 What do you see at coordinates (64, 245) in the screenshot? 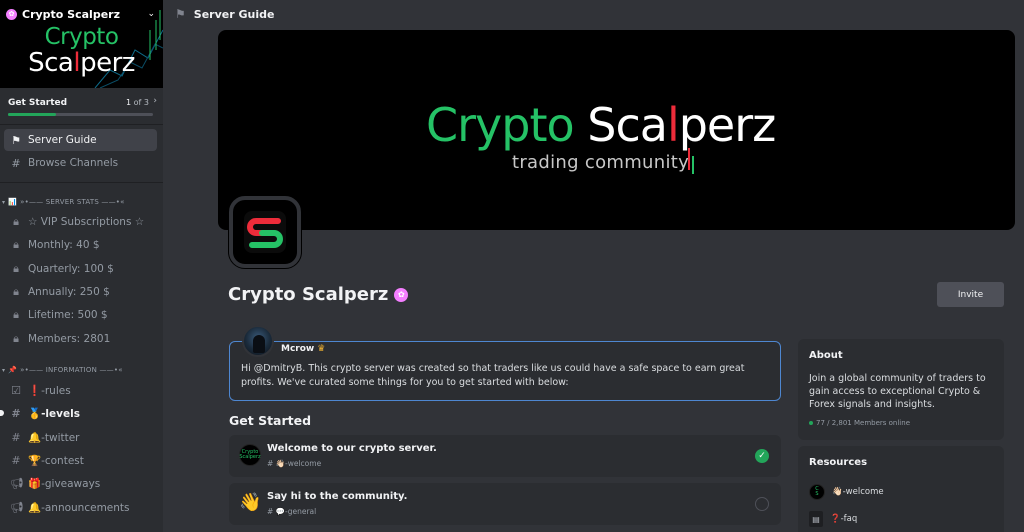
I see `channel-label: Monthly: 40 $` at bounding box center [64, 245].